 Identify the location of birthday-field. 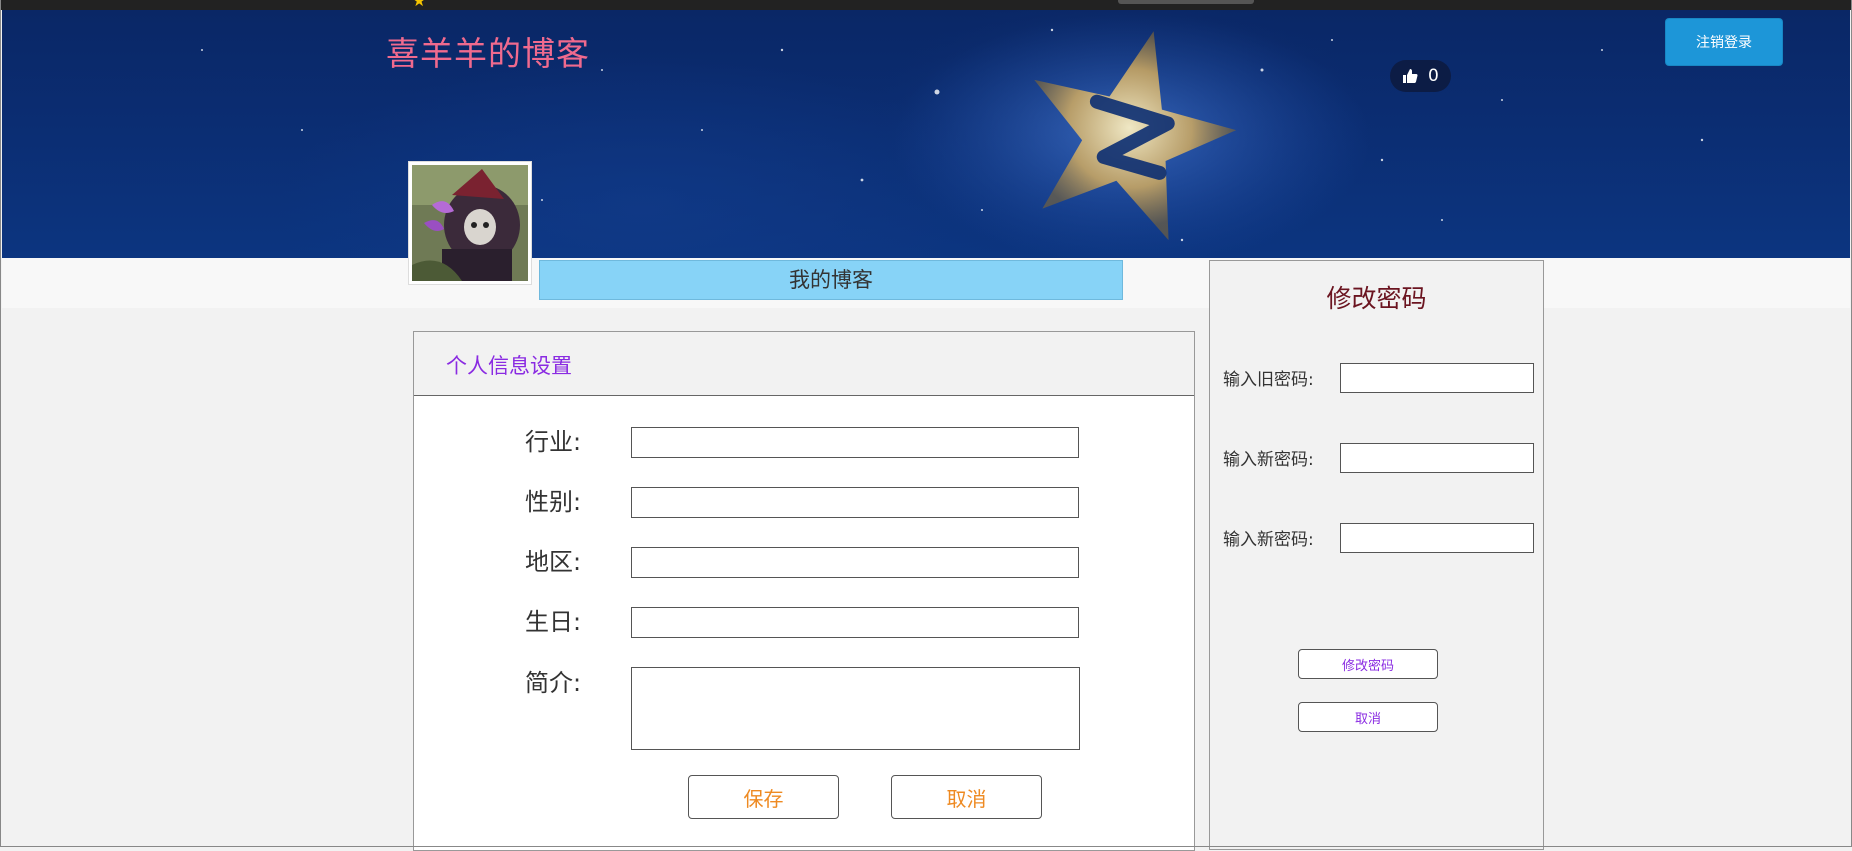
(855, 622).